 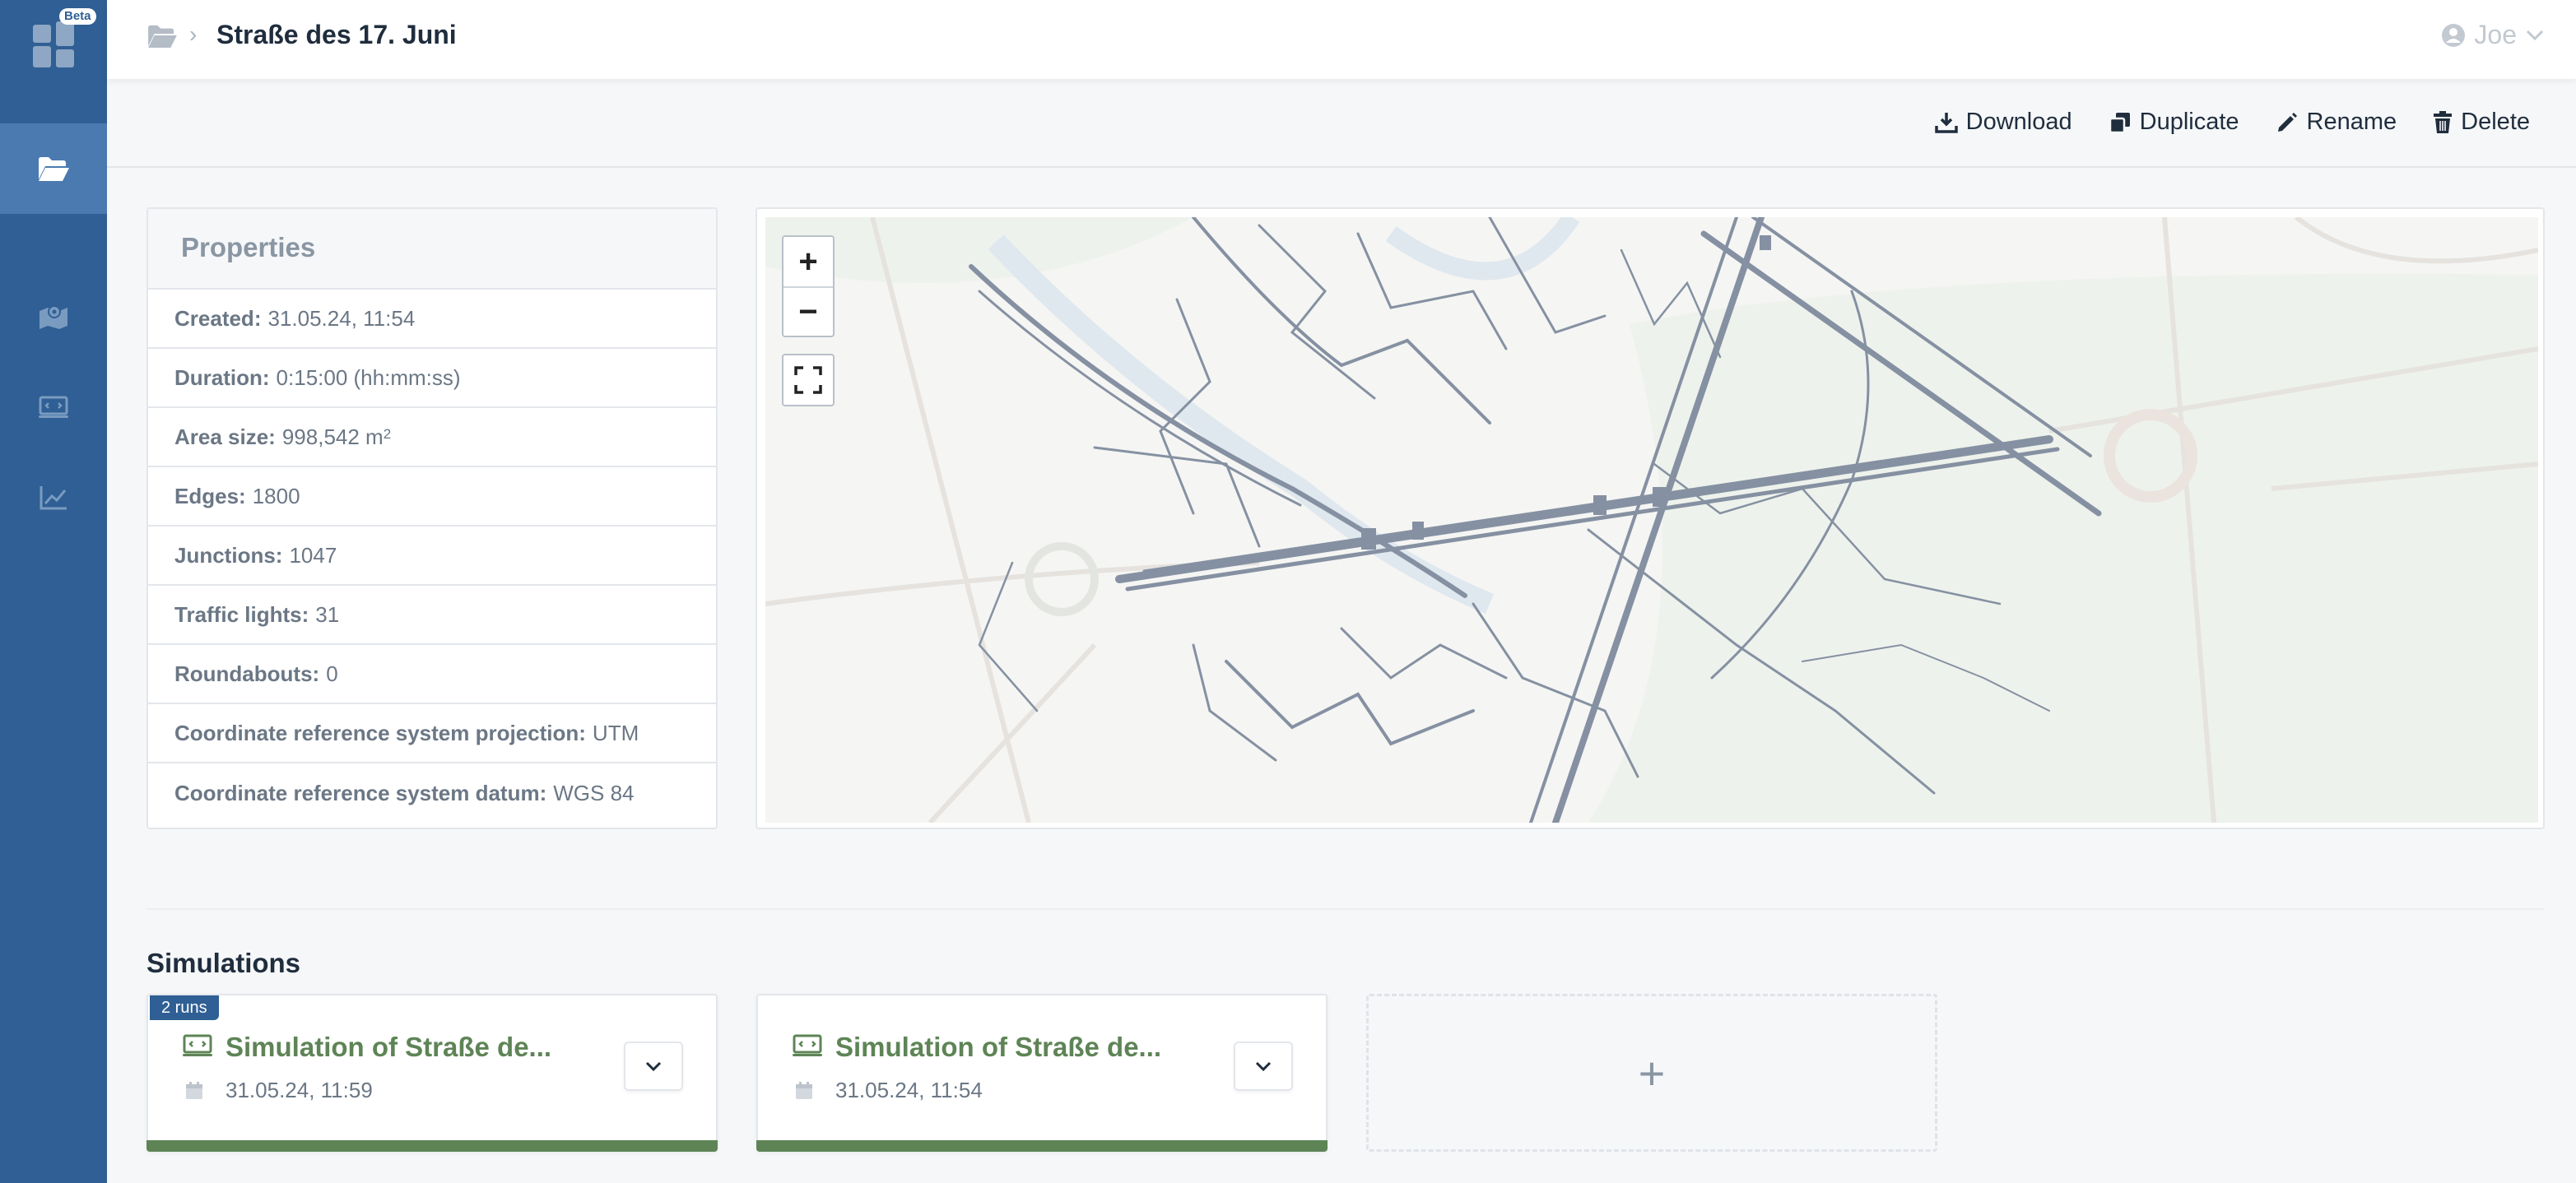 I want to click on fullscreen-button, so click(x=808, y=380).